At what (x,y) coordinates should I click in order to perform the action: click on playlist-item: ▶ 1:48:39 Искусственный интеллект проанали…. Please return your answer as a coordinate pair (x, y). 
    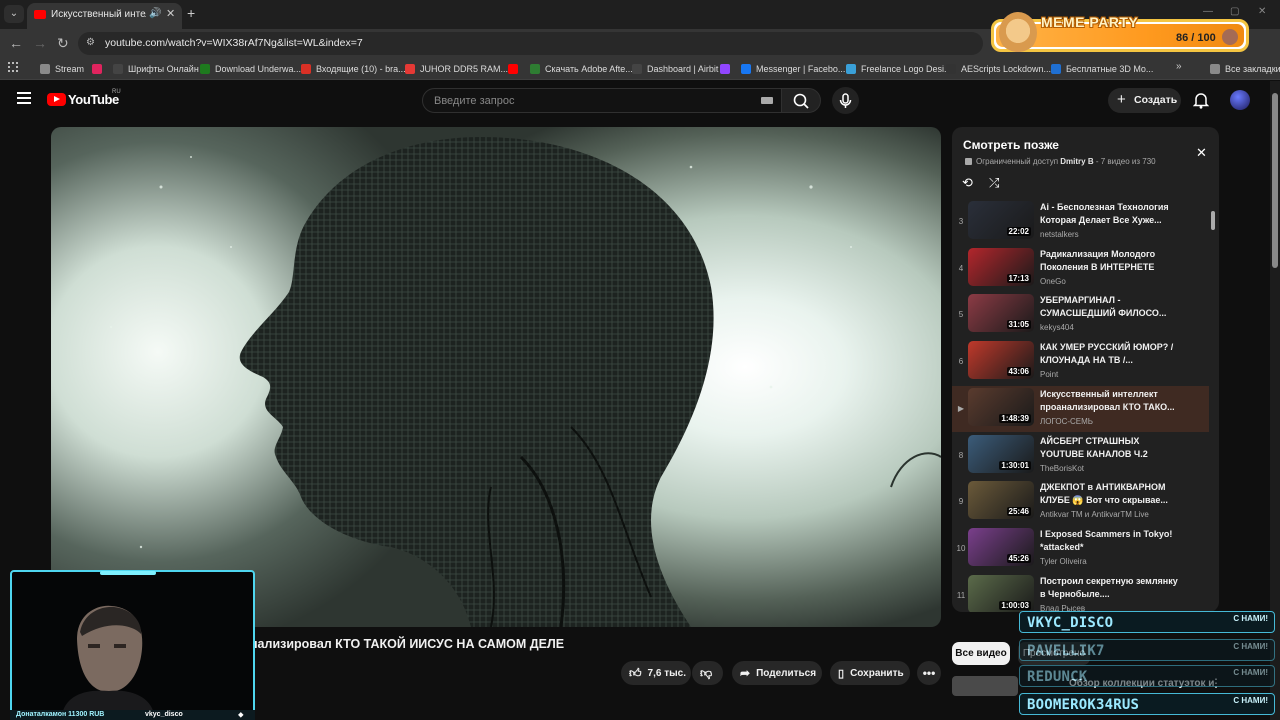
    Looking at the image, I should click on (1080, 408).